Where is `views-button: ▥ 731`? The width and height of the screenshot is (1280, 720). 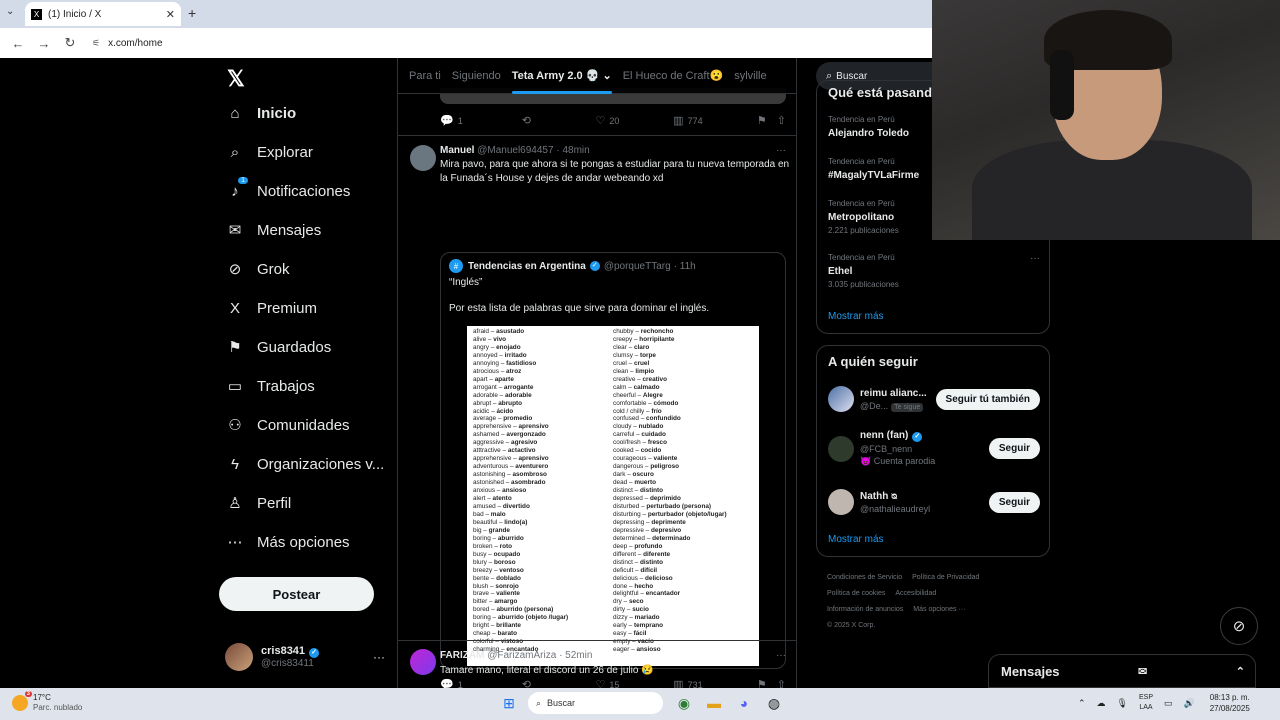
views-button: ▥ 731 is located at coordinates (715, 683).